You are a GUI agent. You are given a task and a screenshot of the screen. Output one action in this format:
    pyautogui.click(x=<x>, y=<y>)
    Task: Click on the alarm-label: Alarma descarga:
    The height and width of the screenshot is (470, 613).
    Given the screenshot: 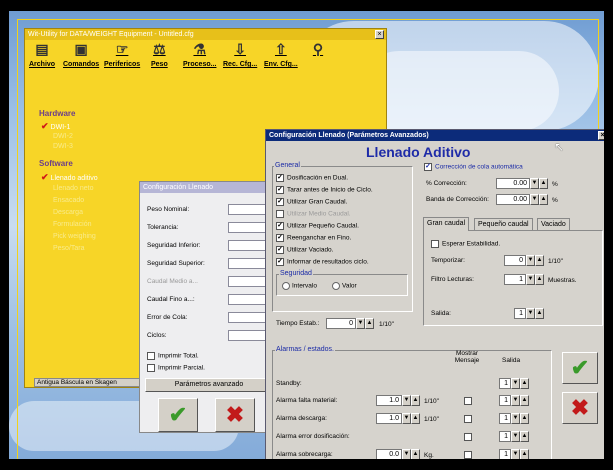 What is the action you would take?
    pyautogui.click(x=301, y=418)
    